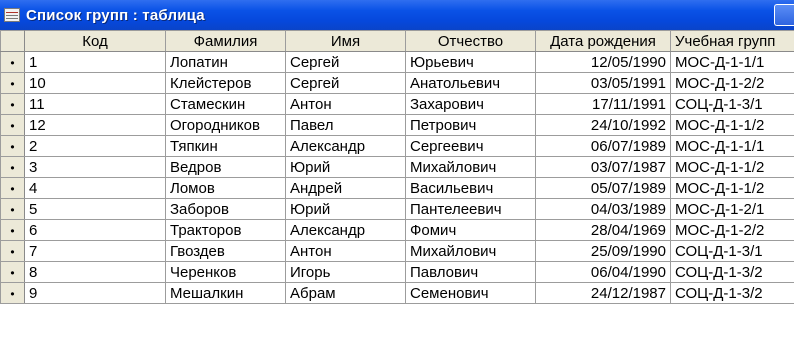 The height and width of the screenshot is (340, 794). Describe the element at coordinates (603, 62) in the screenshot. I see `cell-birth-date: 12/05/1990` at that location.